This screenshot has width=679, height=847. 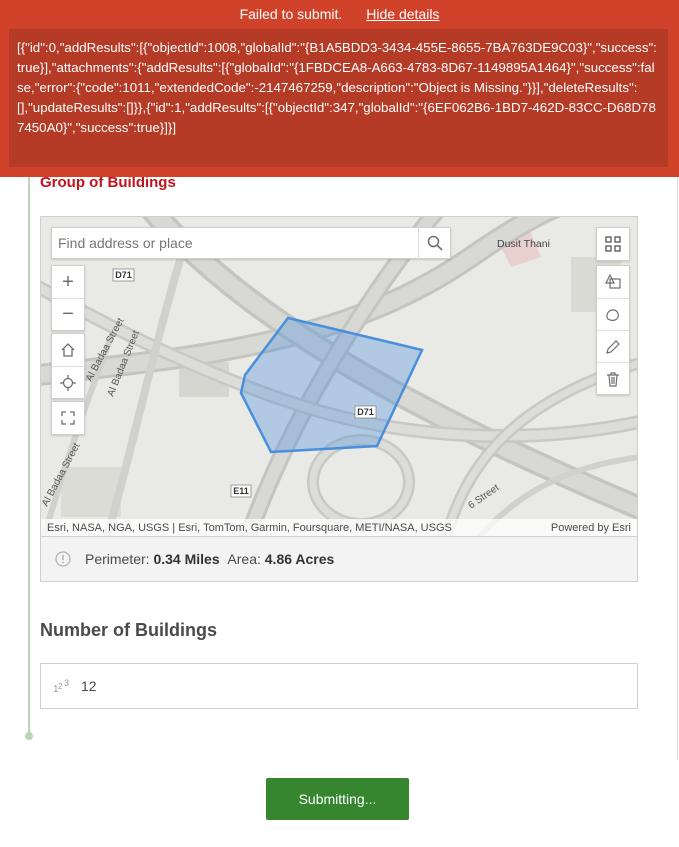 I want to click on qr-grid-icon, so click(x=613, y=244).